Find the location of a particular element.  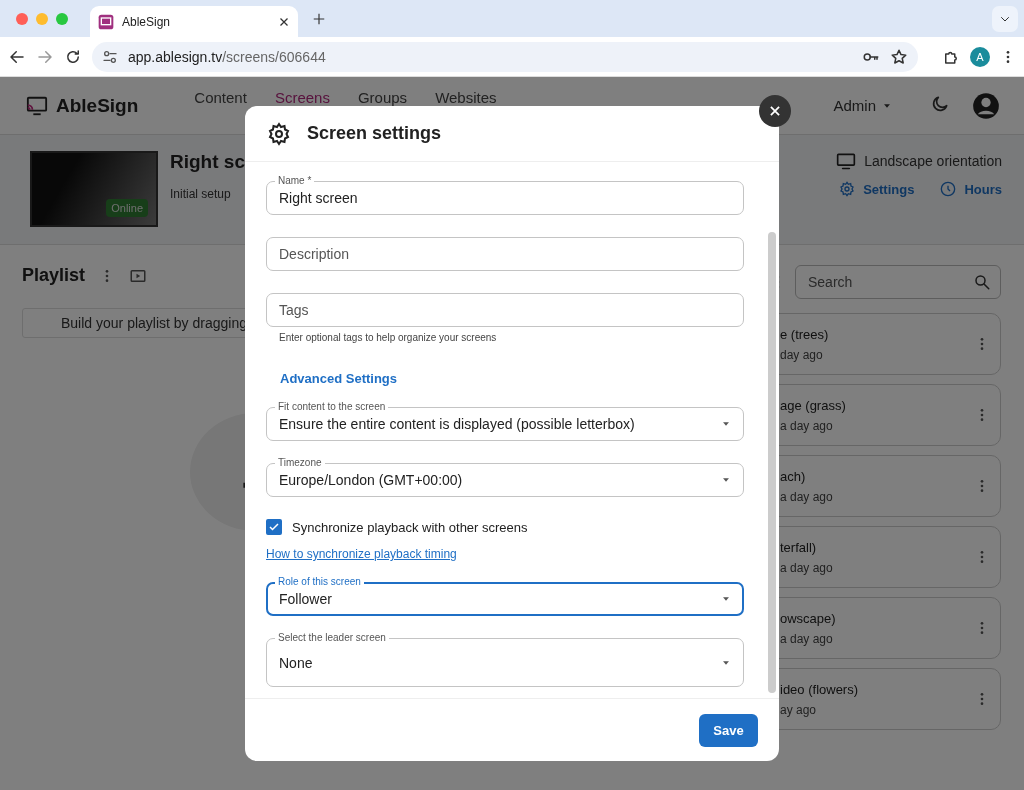

hours-button: Hours is located at coordinates (971, 189).